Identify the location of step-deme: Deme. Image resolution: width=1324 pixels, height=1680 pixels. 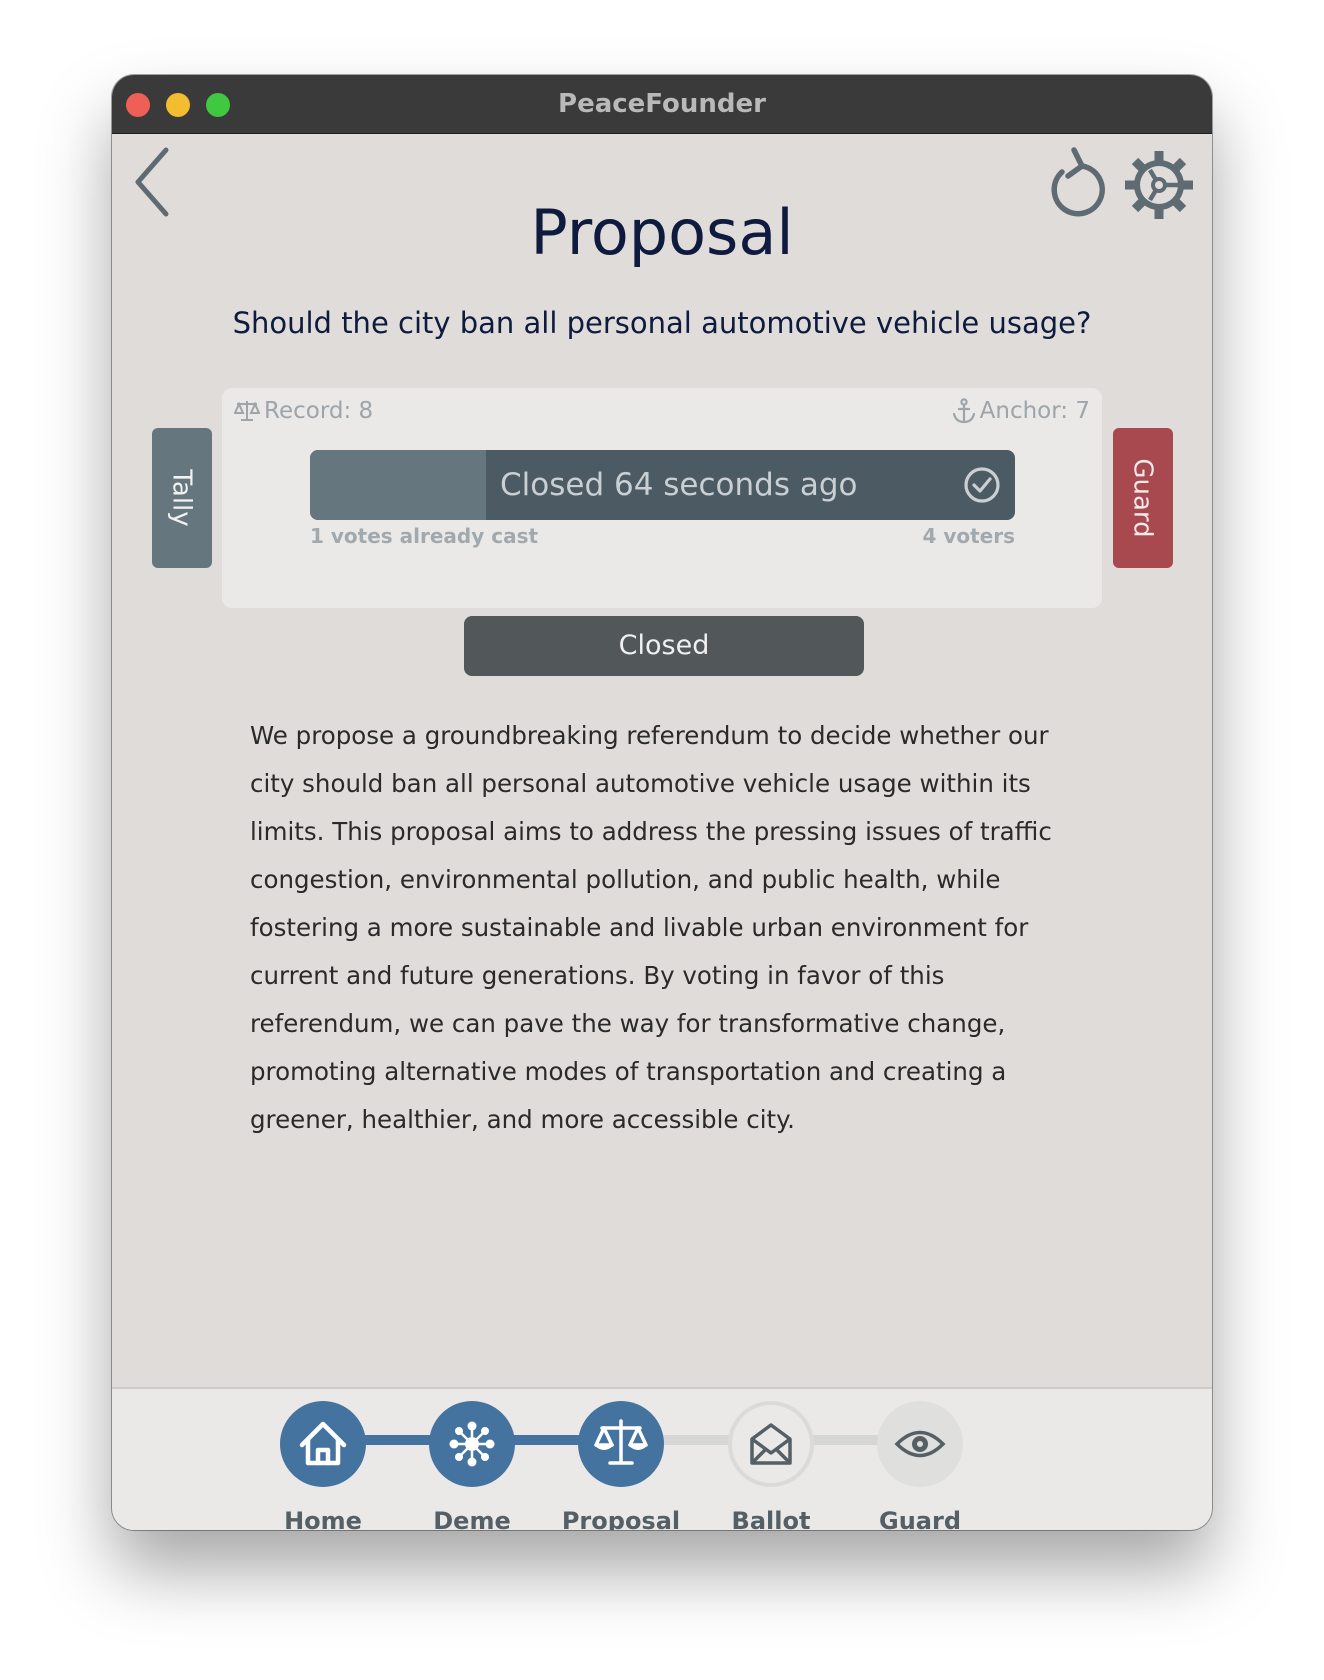
(472, 1465).